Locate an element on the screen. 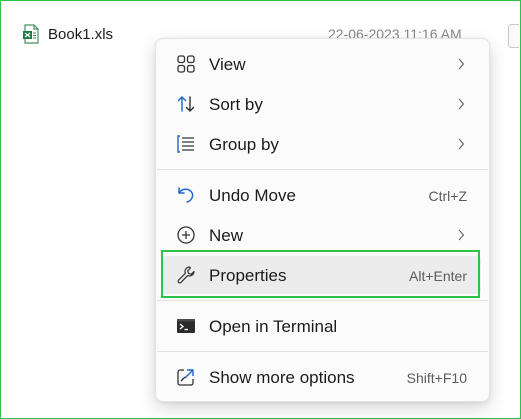 Image resolution: width=521 pixels, height=419 pixels. share-more-icon is located at coordinates (185, 377).